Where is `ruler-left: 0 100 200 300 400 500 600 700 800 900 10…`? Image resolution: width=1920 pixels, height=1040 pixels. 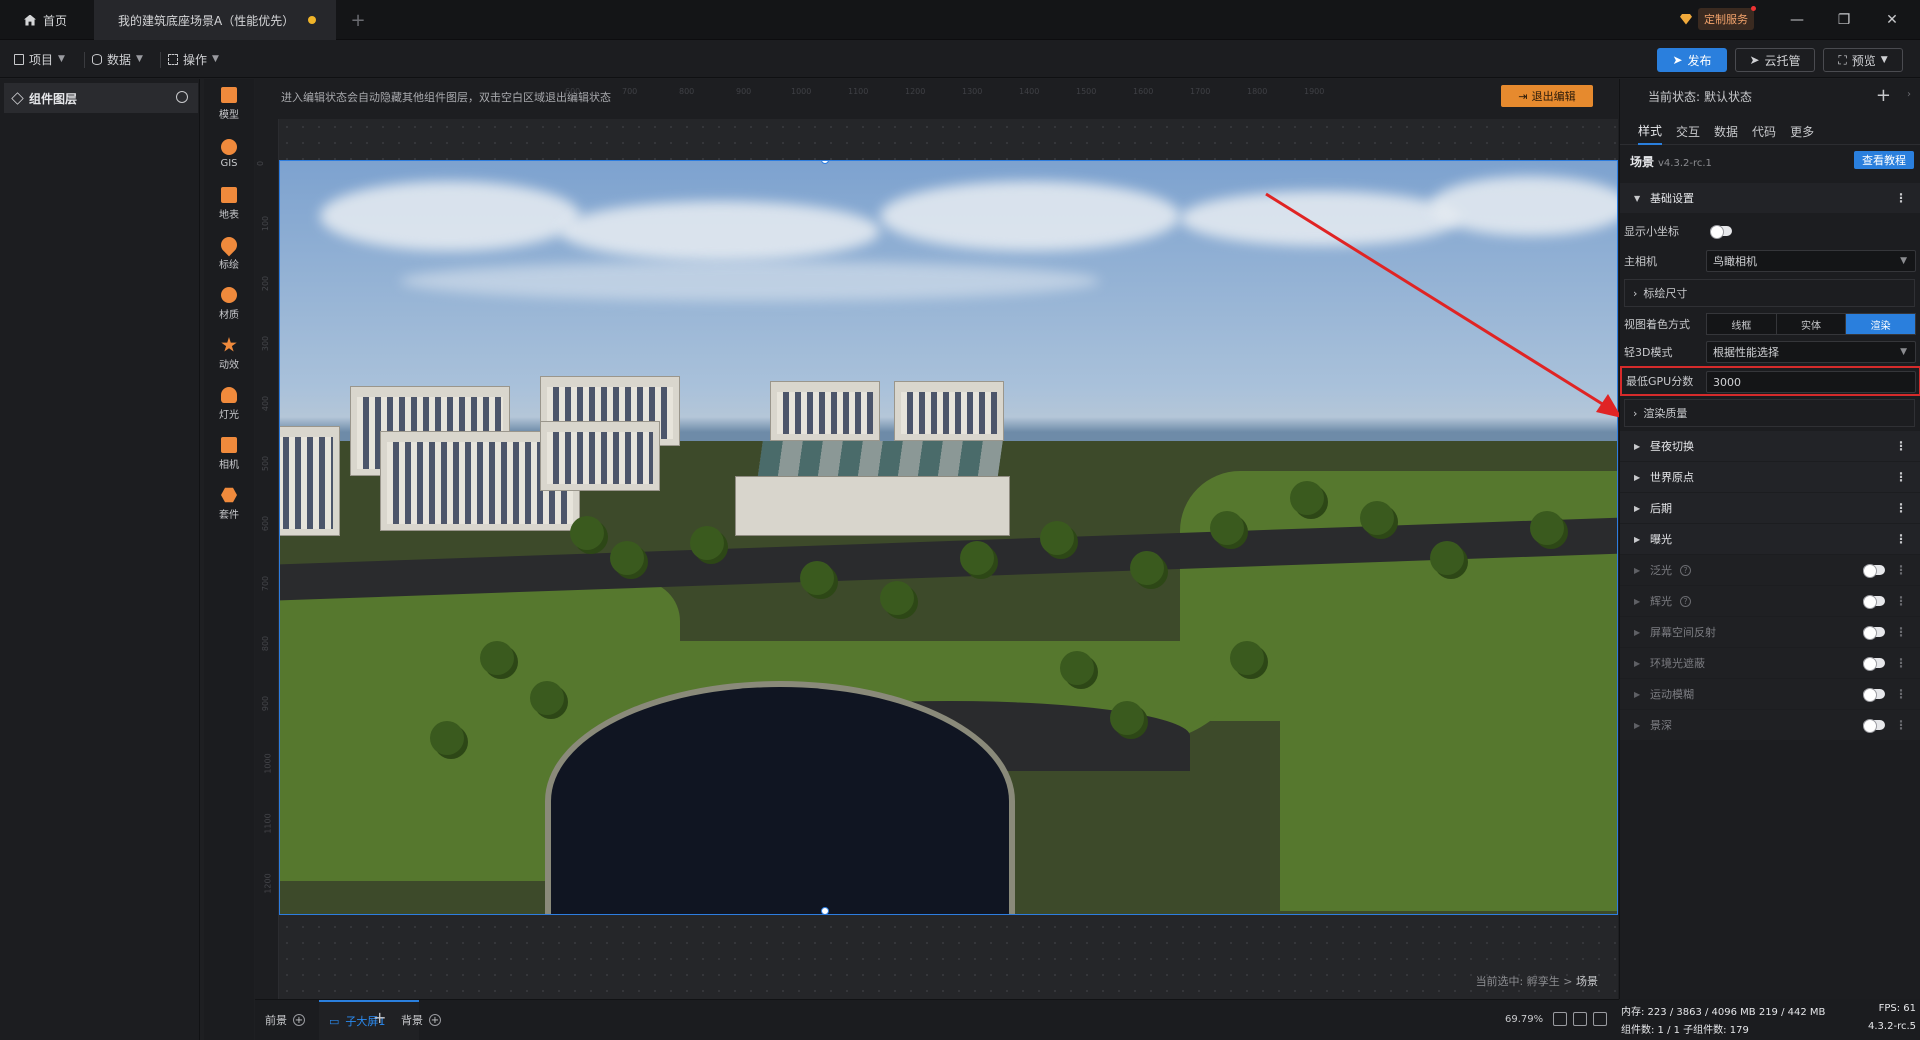 ruler-left: 0 100 200 300 400 500 600 700 800 900 10… is located at coordinates (267, 559).